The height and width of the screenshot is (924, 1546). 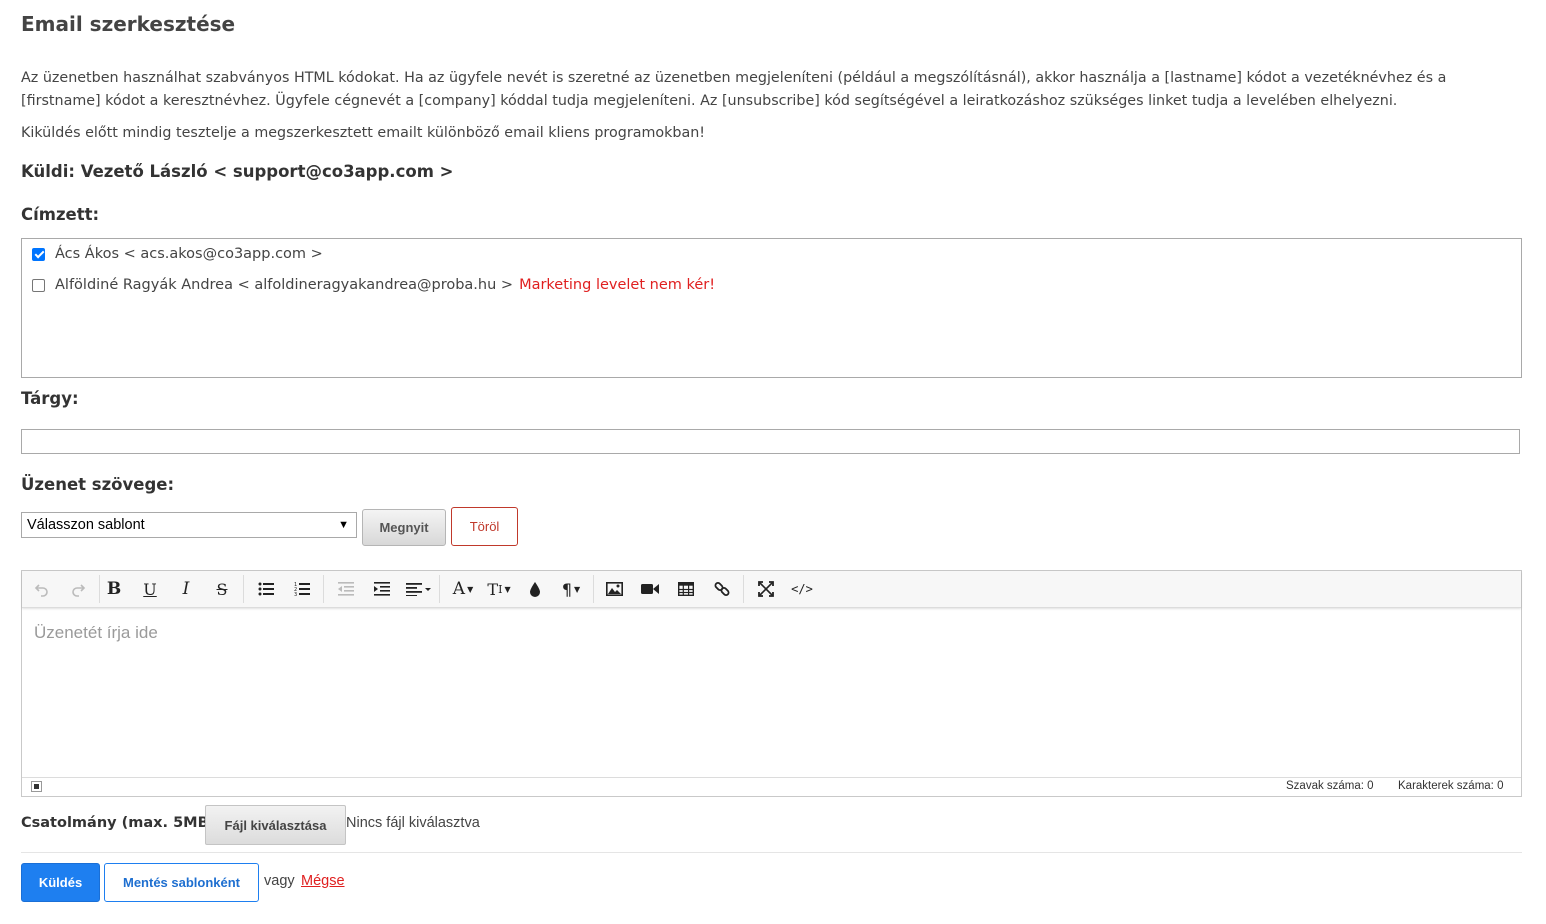 I want to click on file-status: Nincs fájl kiválasztva, so click(x=413, y=823).